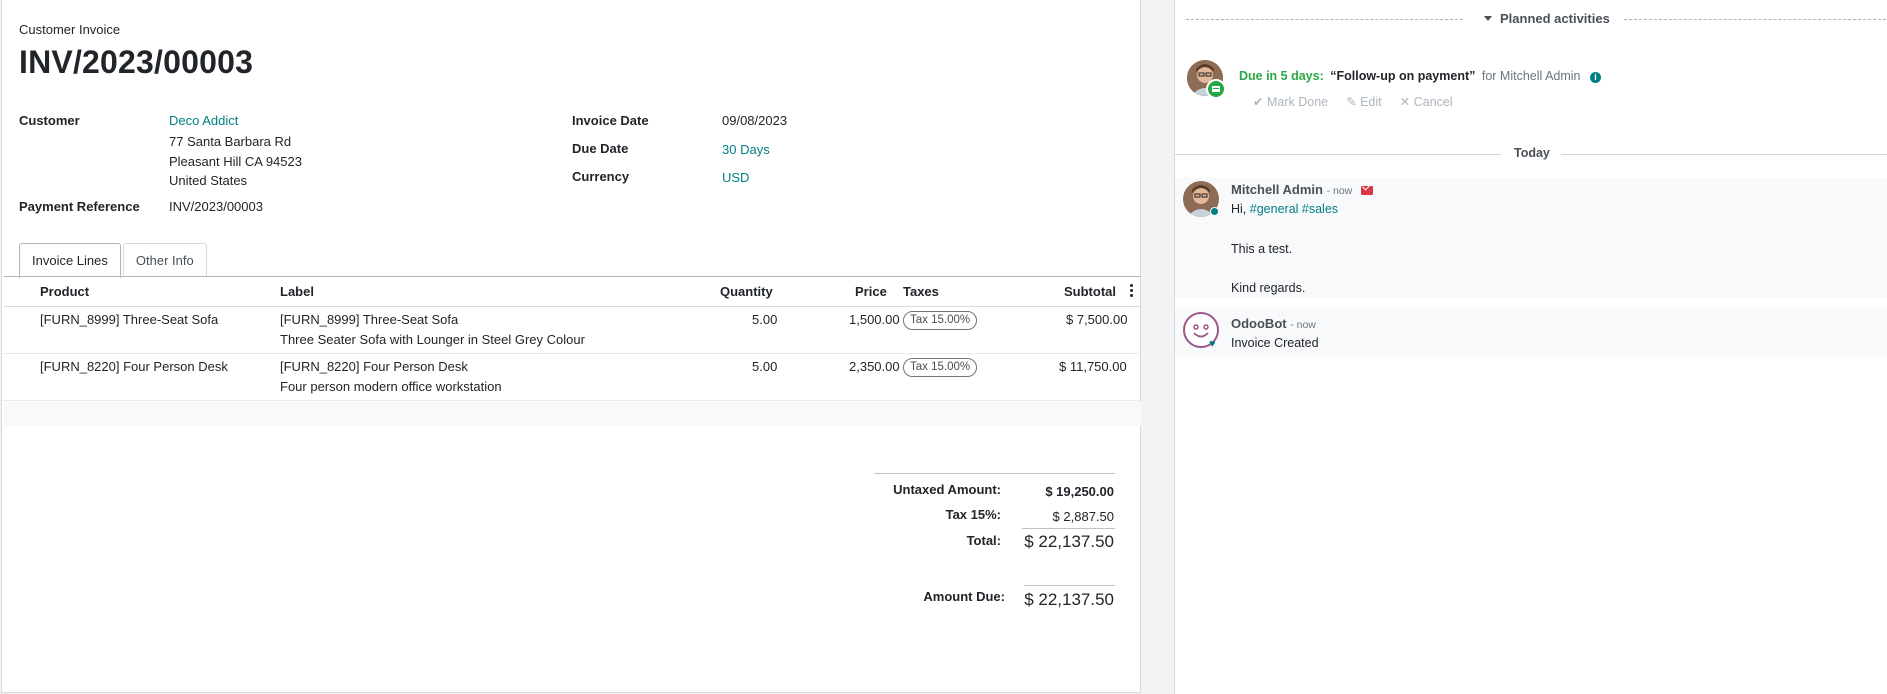 The image size is (1887, 694). I want to click on planned-activities-label: Planned activities, so click(1555, 18).